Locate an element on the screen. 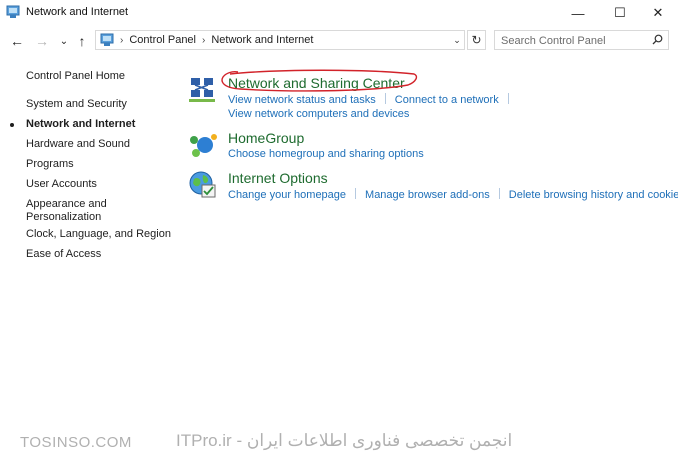 This screenshot has width=678, height=465. link-change-homepage: Change your homepage is located at coordinates (287, 195).